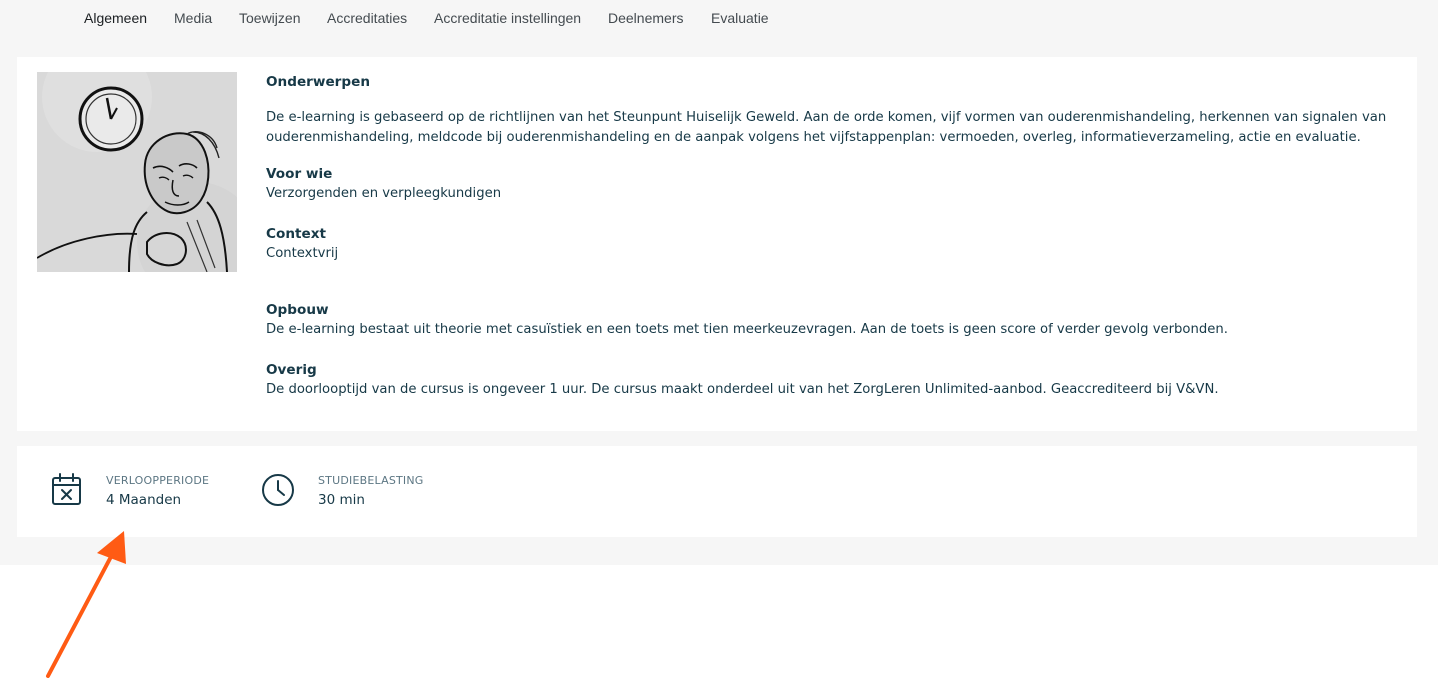  I want to click on course-thumbnail, so click(137, 172).